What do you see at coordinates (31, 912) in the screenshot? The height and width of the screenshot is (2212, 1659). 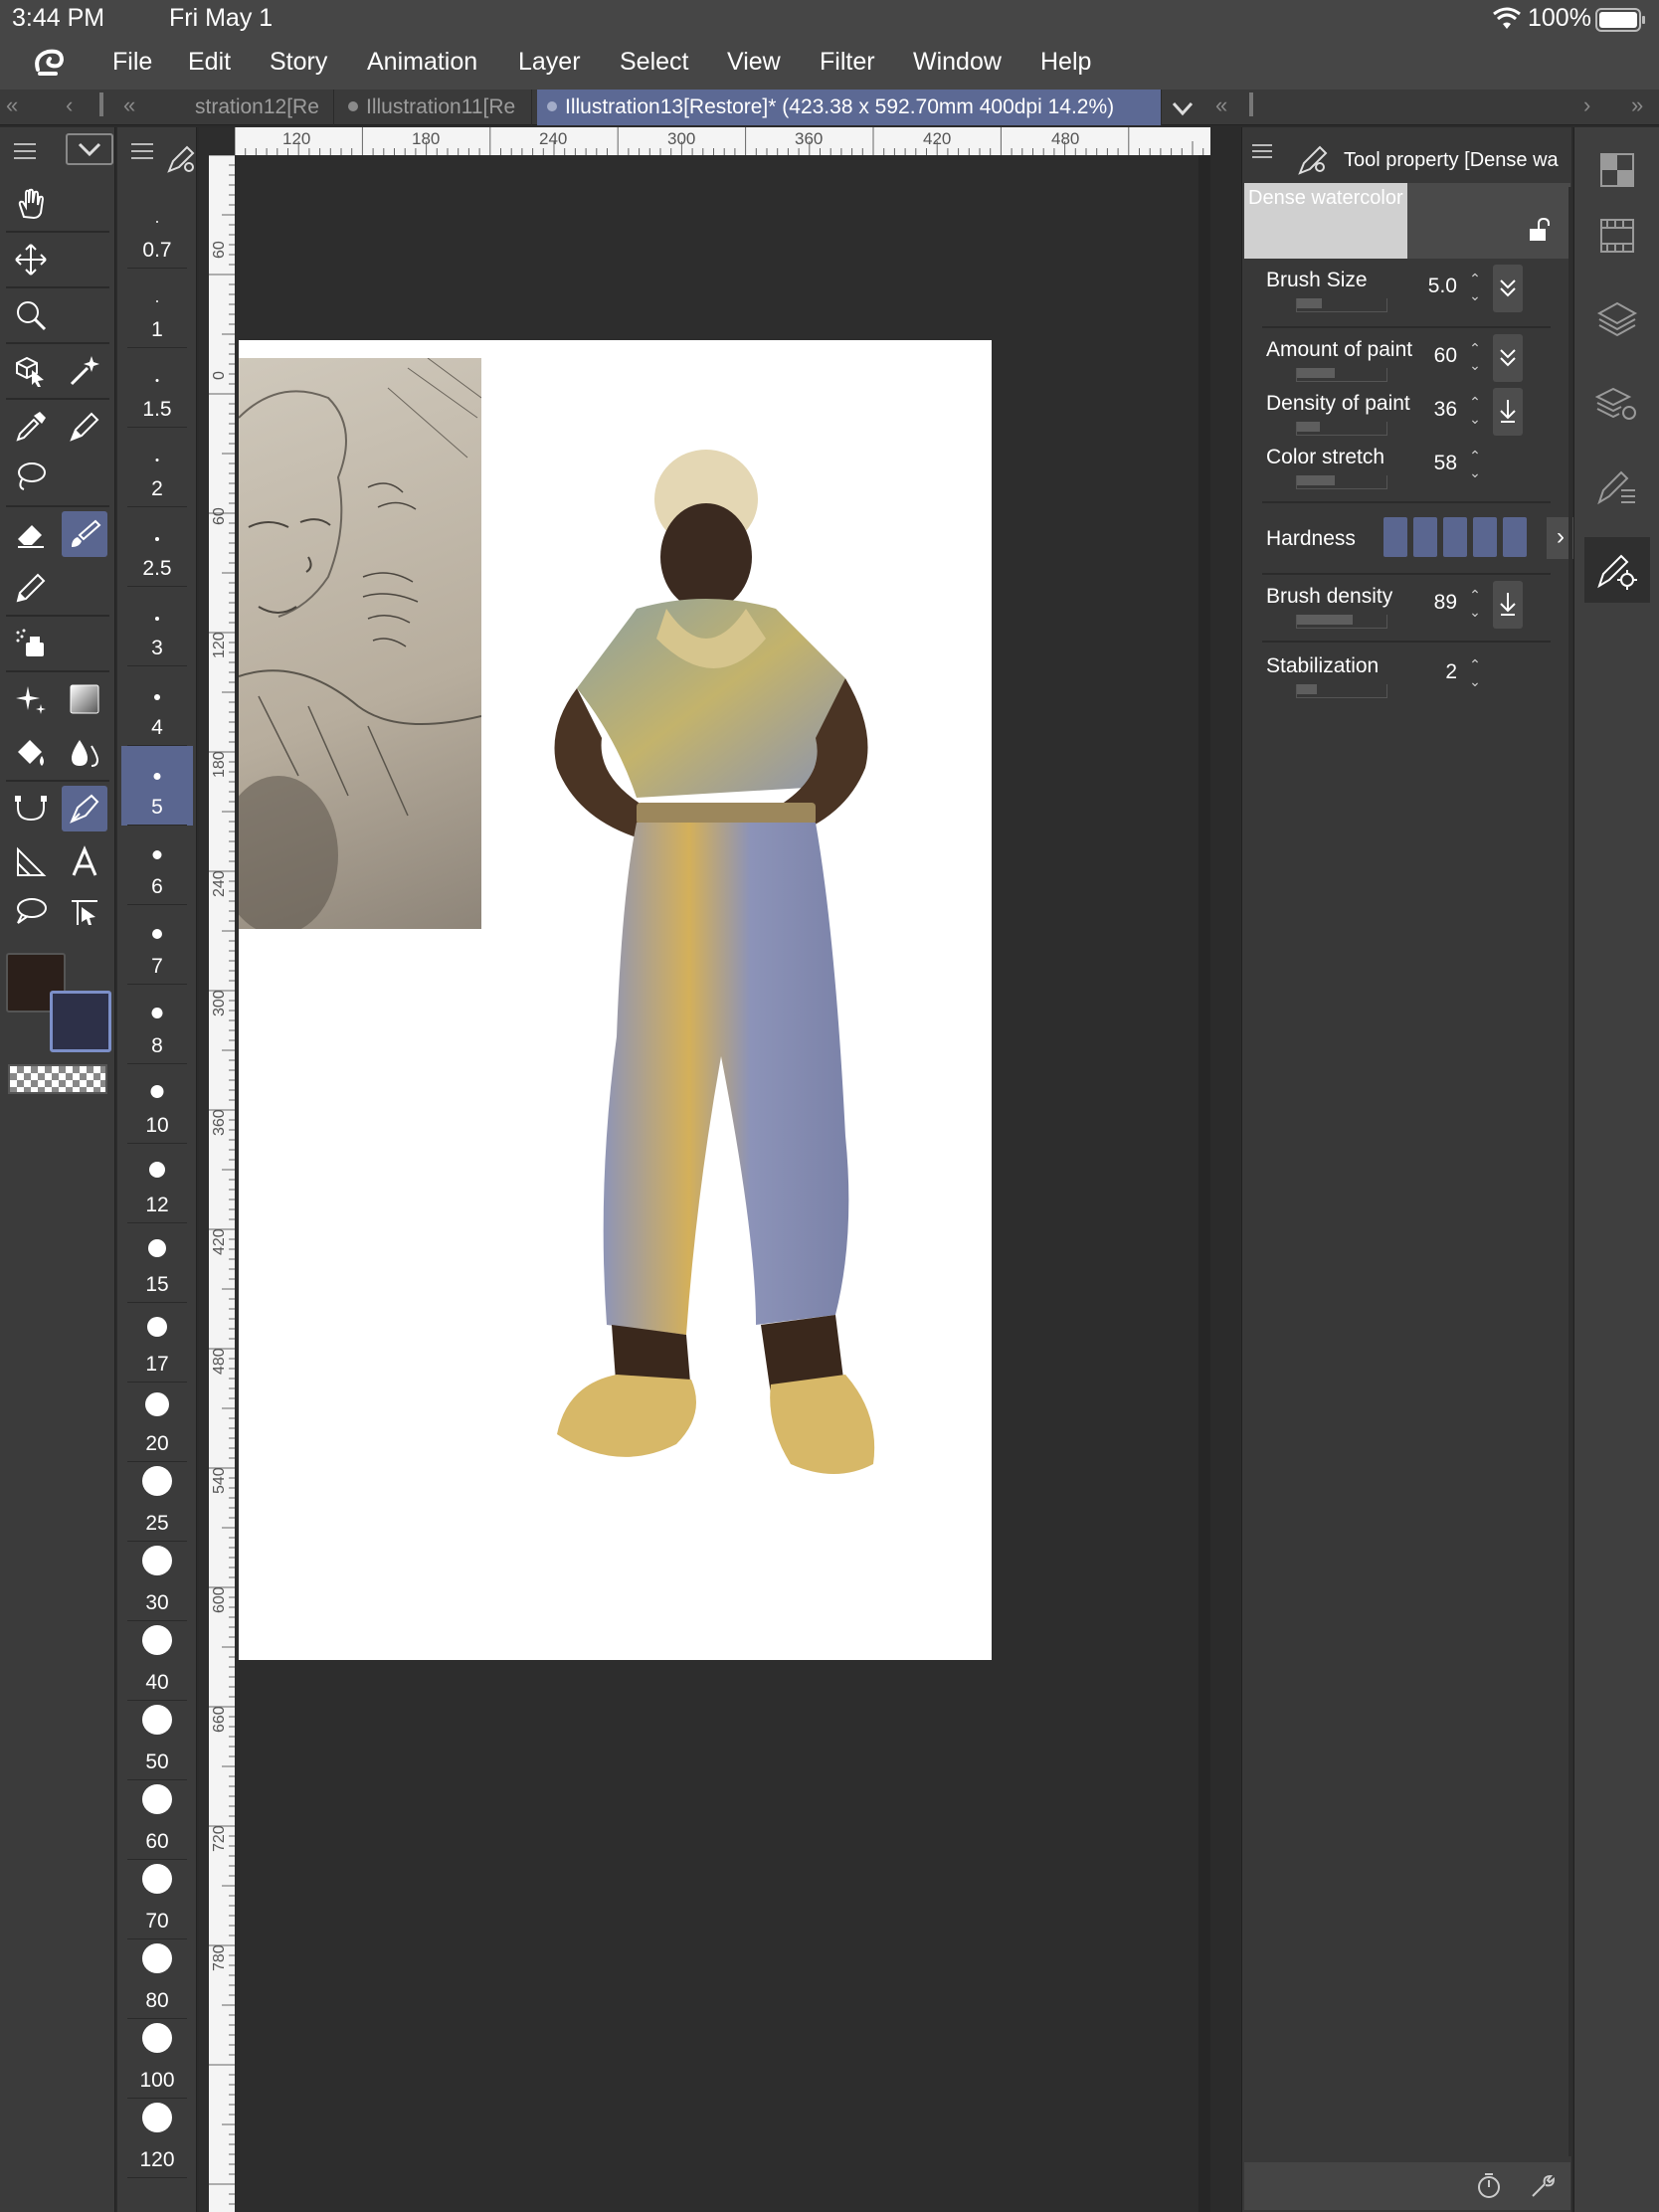 I see `balloon-tool` at bounding box center [31, 912].